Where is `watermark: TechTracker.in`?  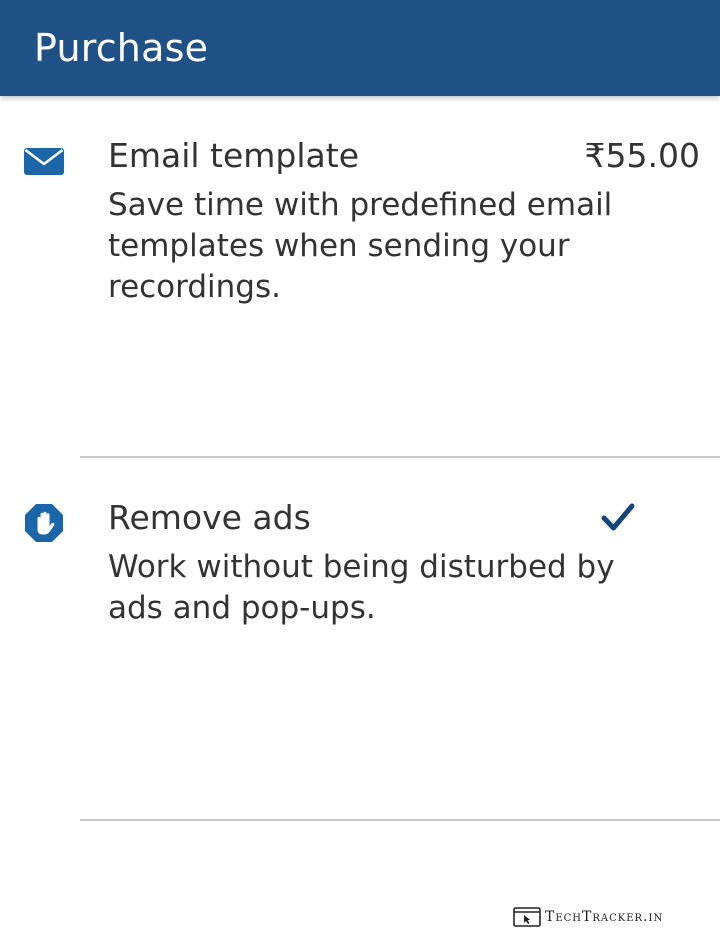 watermark: TechTracker.in is located at coordinates (588, 917).